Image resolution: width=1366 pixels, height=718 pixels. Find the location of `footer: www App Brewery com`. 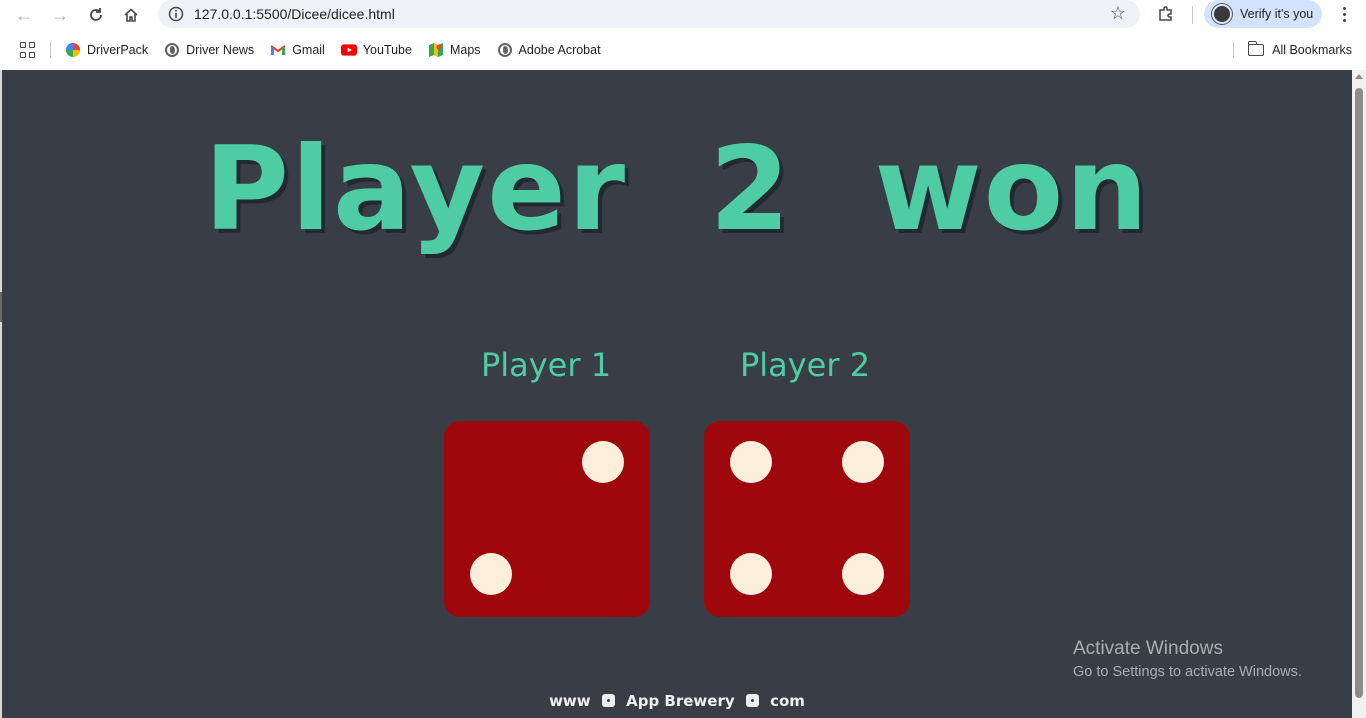

footer: www App Brewery com is located at coordinates (677, 701).